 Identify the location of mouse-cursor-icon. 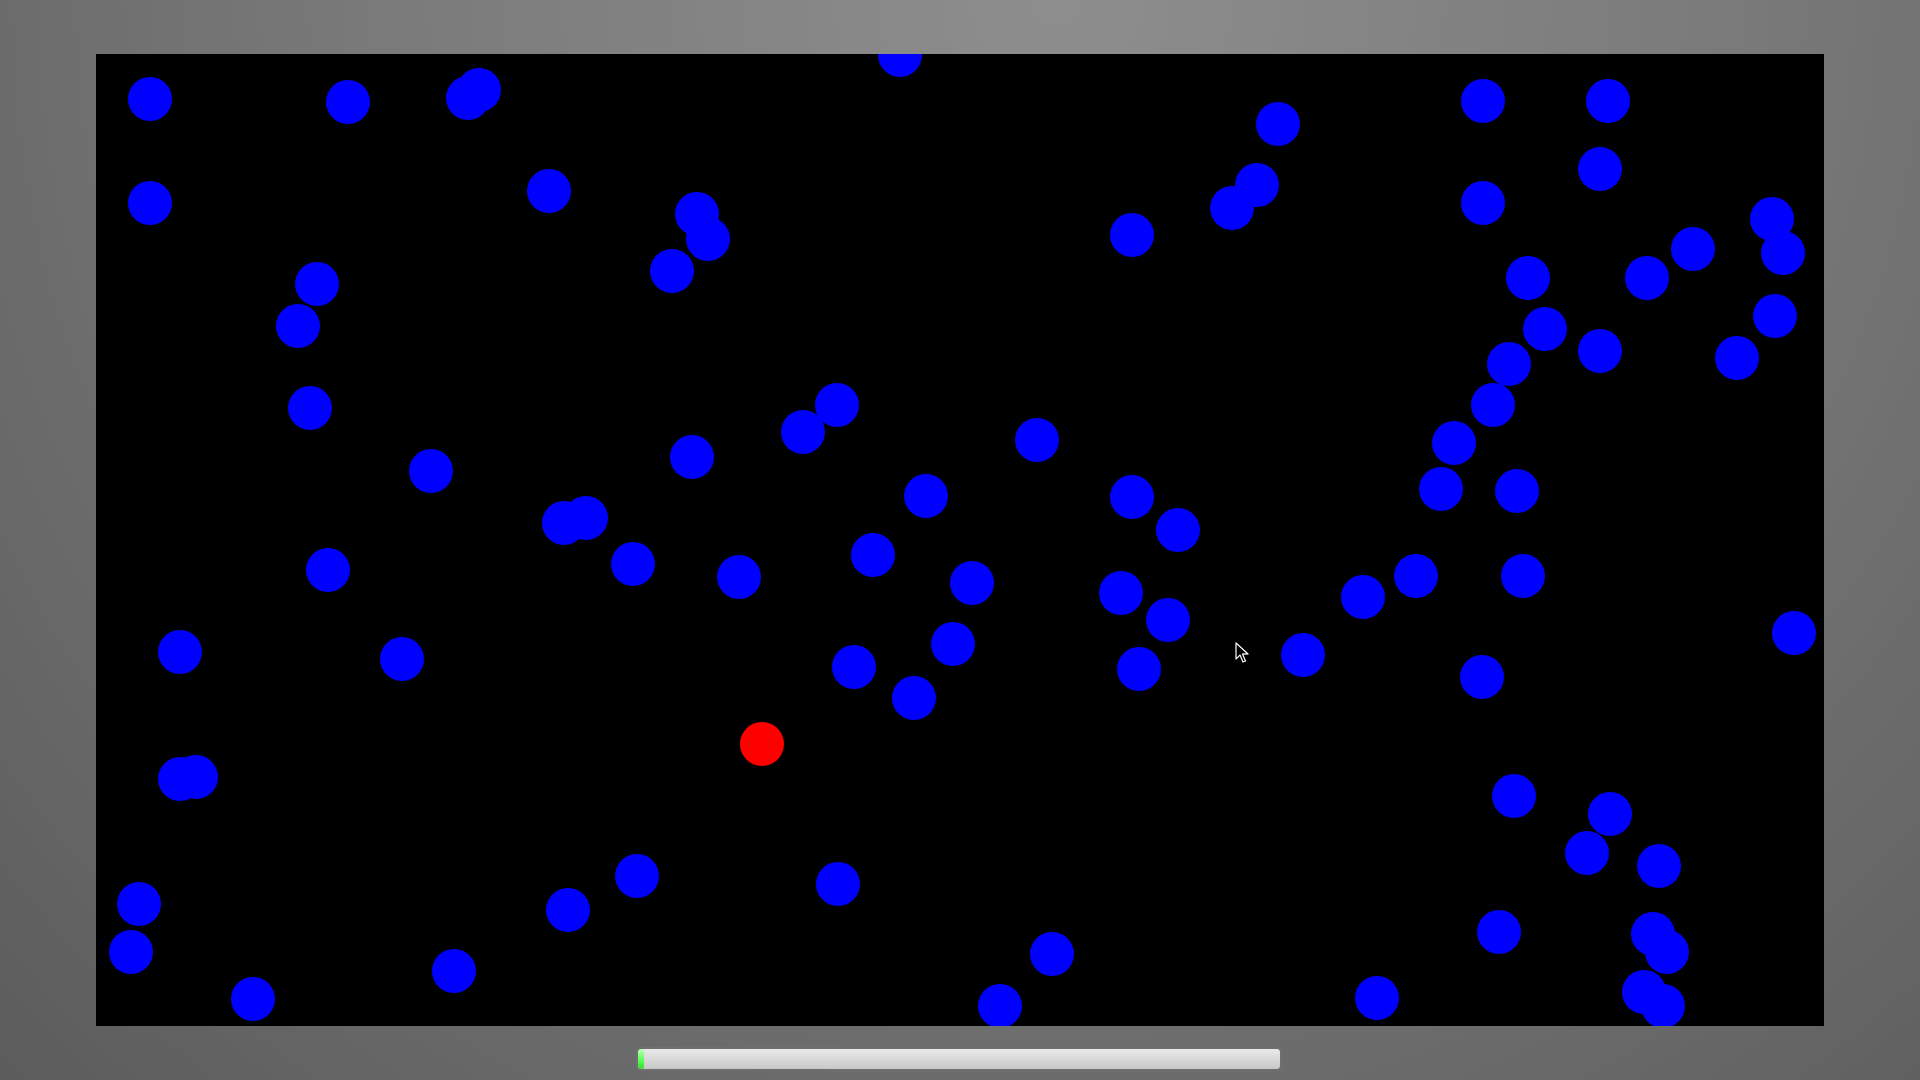
(1242, 652).